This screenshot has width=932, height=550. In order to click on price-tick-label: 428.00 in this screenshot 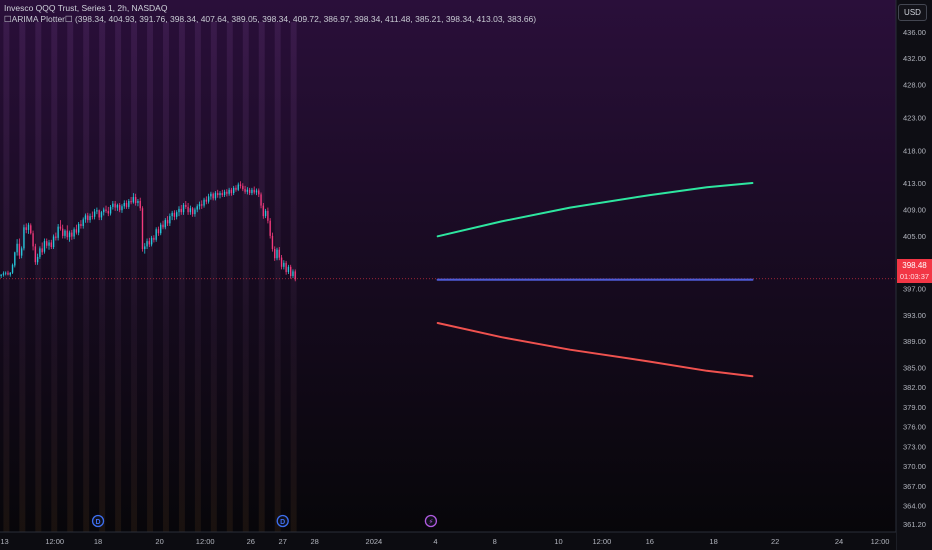, I will do `click(914, 85)`.